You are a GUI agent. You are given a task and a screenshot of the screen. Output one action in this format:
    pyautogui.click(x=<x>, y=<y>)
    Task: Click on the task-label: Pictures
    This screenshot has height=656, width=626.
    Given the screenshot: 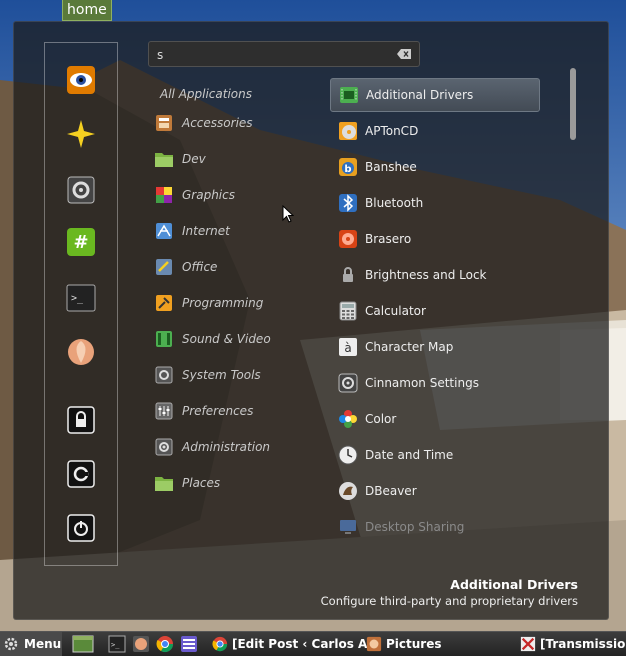 What is the action you would take?
    pyautogui.click(x=414, y=644)
    